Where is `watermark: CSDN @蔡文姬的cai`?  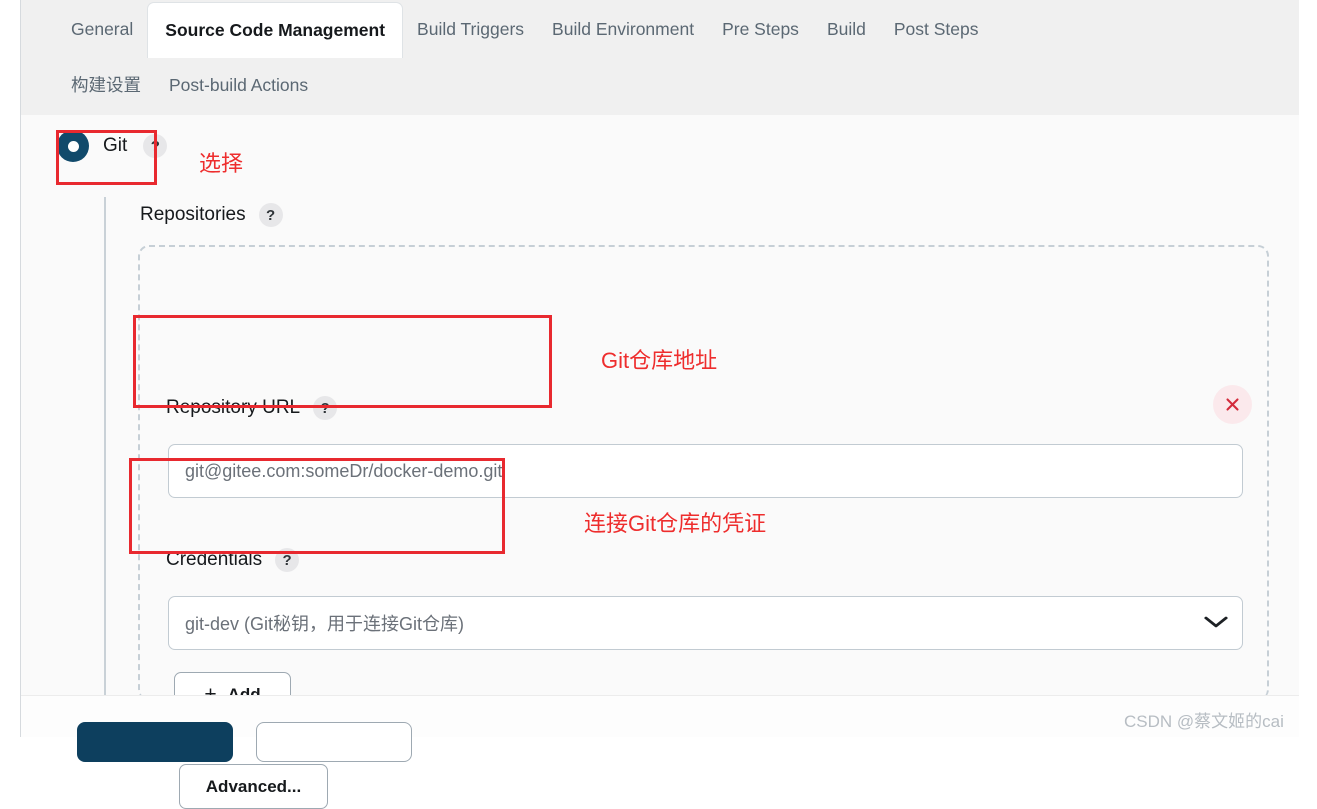
watermark: CSDN @蔡文姬的cai is located at coordinates (1204, 721).